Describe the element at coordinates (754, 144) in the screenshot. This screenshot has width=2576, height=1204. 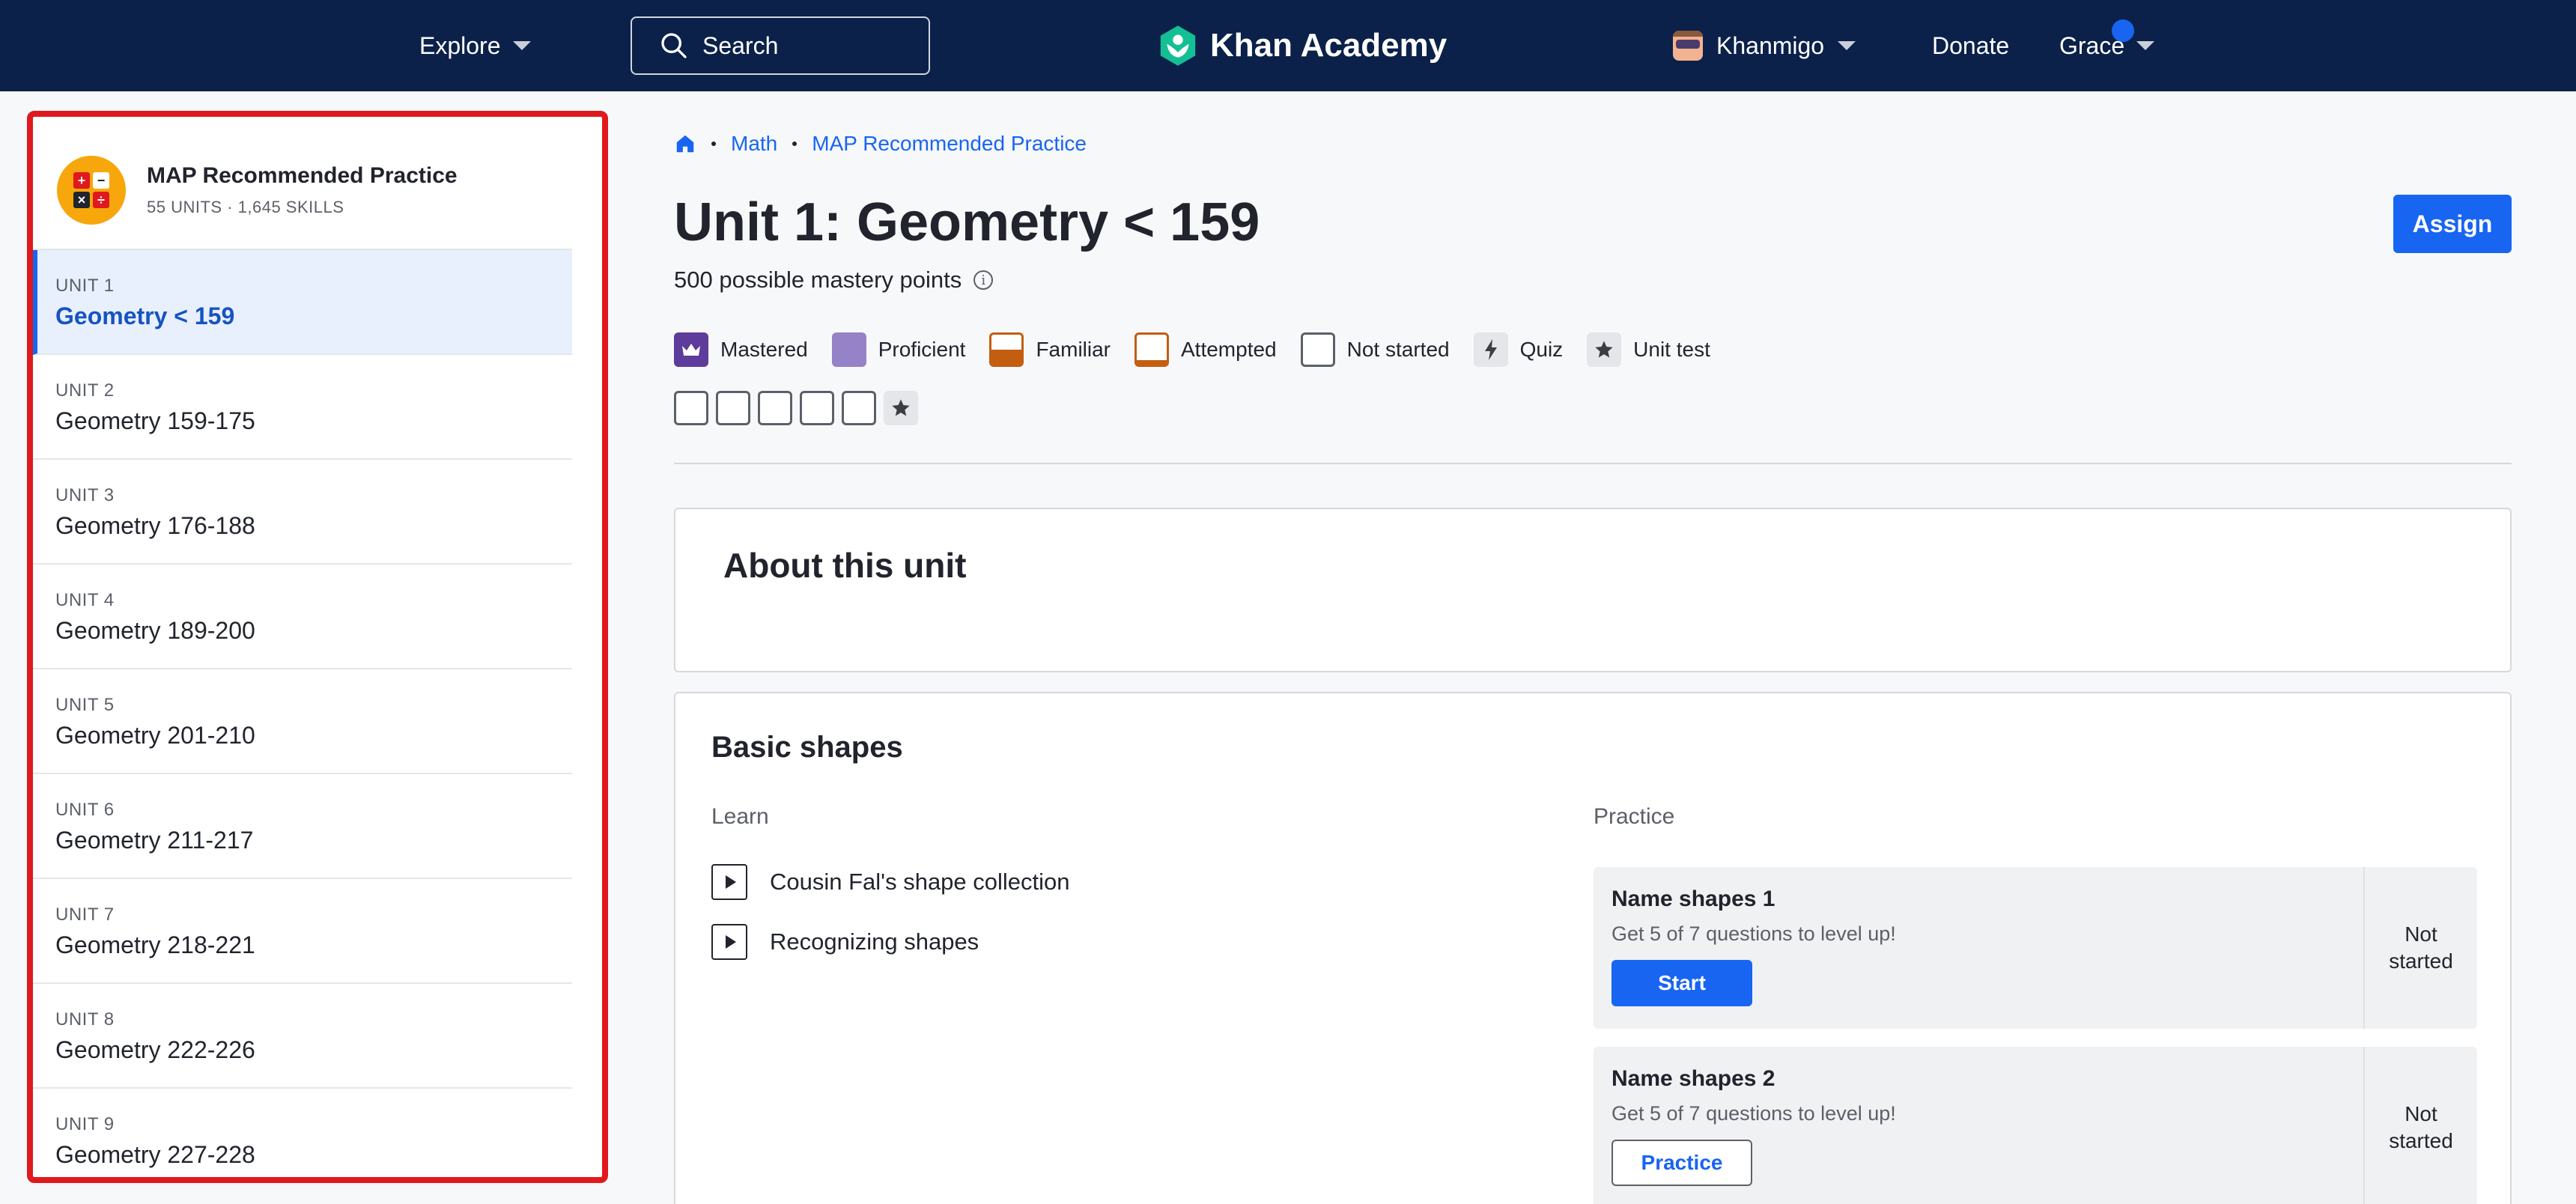
I see `breadcrumb-math: Math` at that location.